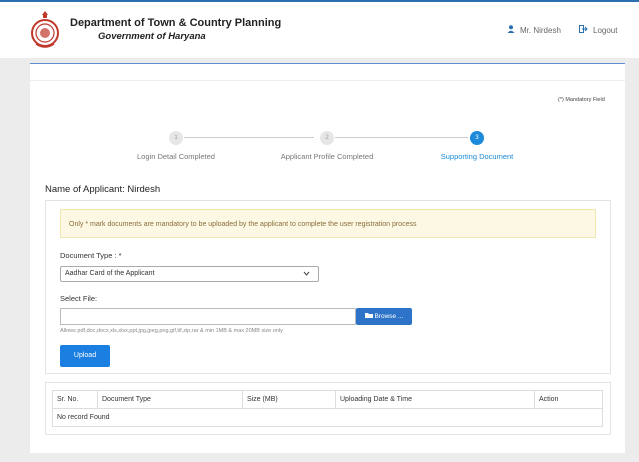 The height and width of the screenshot is (462, 639). I want to click on haryana-emblem-logo, so click(45, 31).